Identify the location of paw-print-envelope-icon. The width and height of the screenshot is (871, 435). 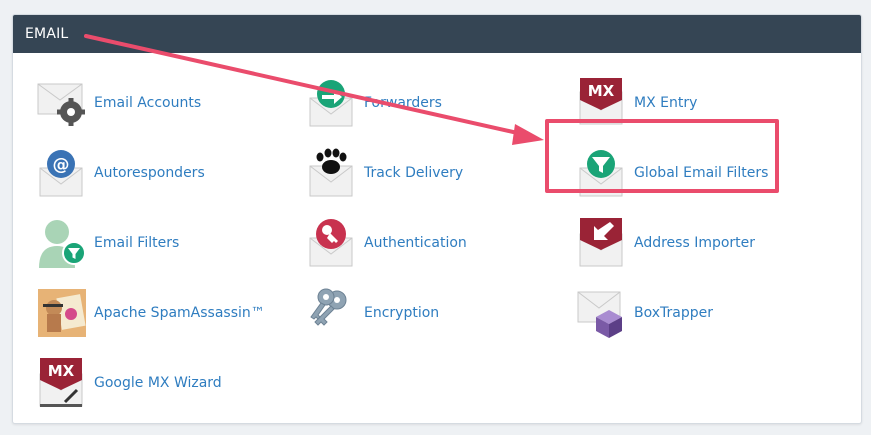
(332, 173).